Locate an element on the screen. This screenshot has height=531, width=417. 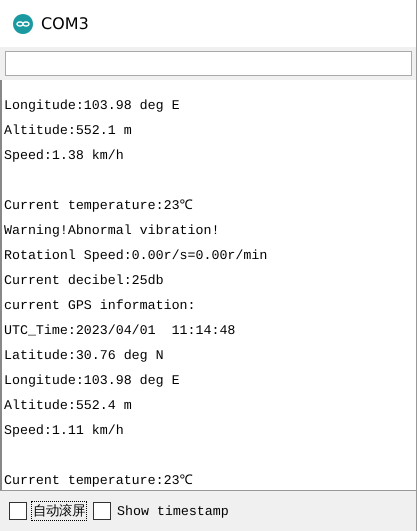
output-line: Speed:1.11 km/h is located at coordinates (64, 431).